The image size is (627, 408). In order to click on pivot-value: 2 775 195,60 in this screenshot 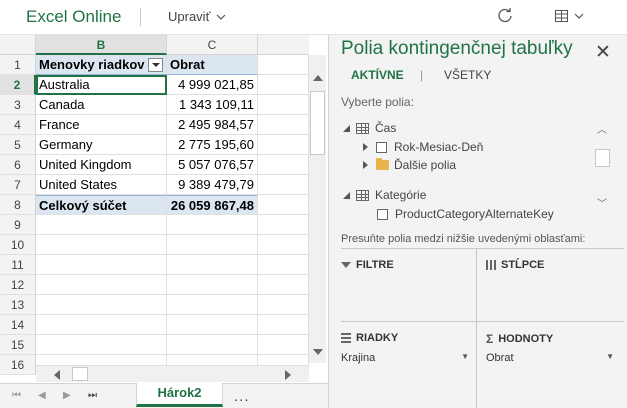, I will do `click(212, 145)`.